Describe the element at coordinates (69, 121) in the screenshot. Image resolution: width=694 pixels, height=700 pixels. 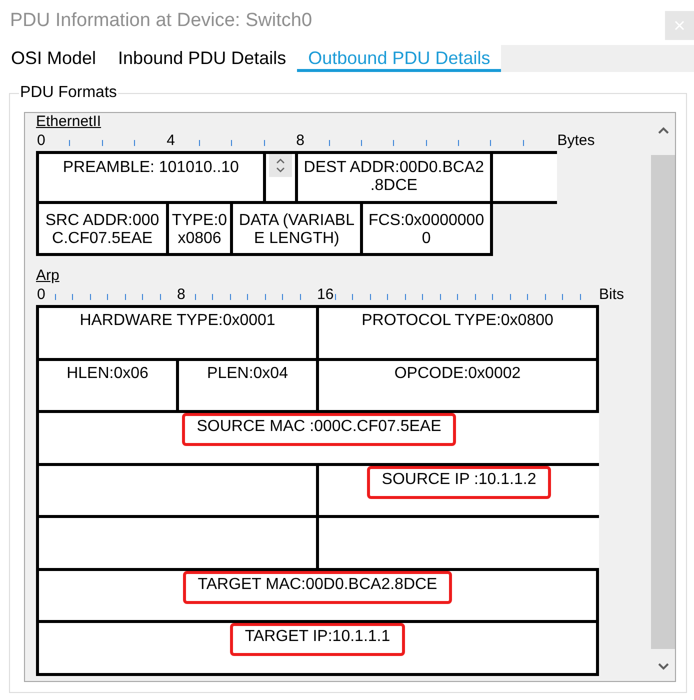
I see `protocol-title: EthernetII` at that location.